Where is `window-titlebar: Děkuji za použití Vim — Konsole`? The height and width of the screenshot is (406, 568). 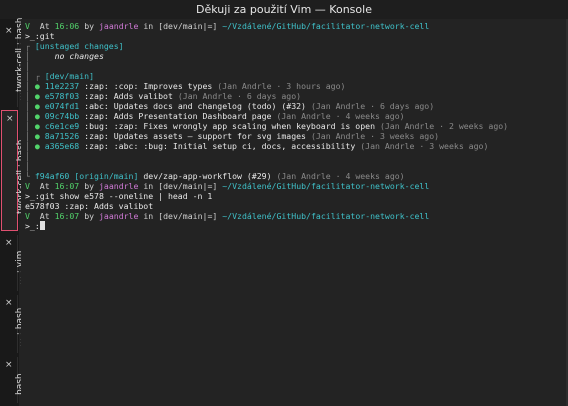 window-titlebar: Děkuji za použití Vim — Konsole is located at coordinates (284, 9).